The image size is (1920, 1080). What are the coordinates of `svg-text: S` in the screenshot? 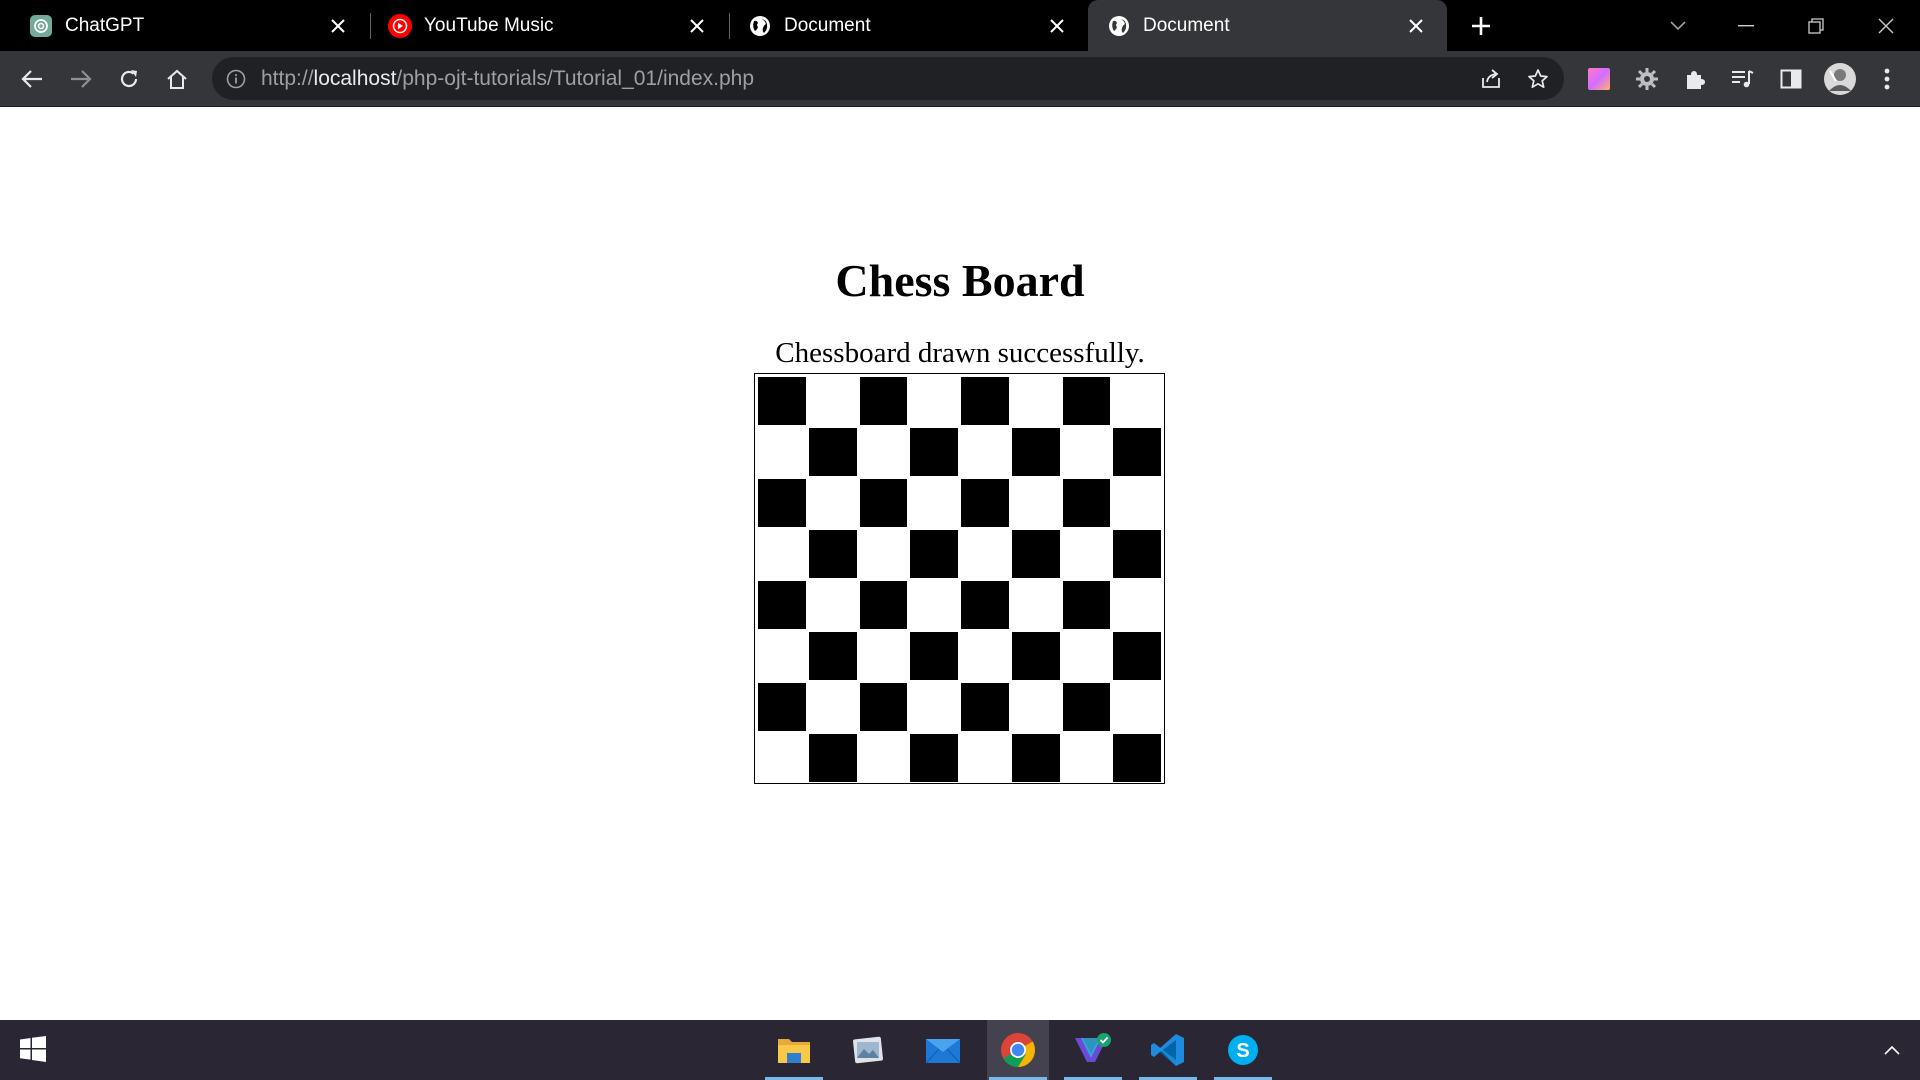 It's located at (1242, 1051).